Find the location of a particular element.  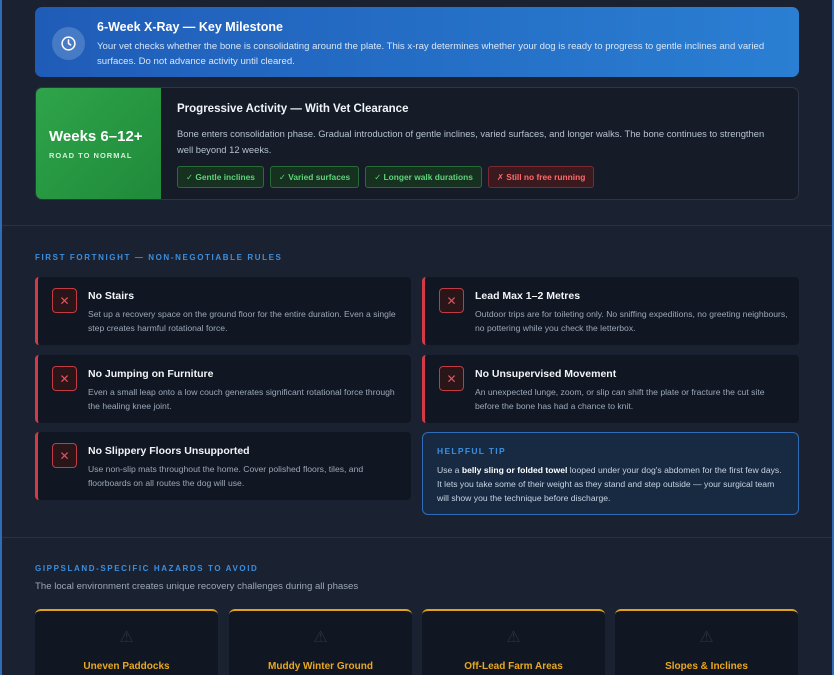

tag-longer-walks: ✓ Longer walk durations is located at coordinates (423, 177).